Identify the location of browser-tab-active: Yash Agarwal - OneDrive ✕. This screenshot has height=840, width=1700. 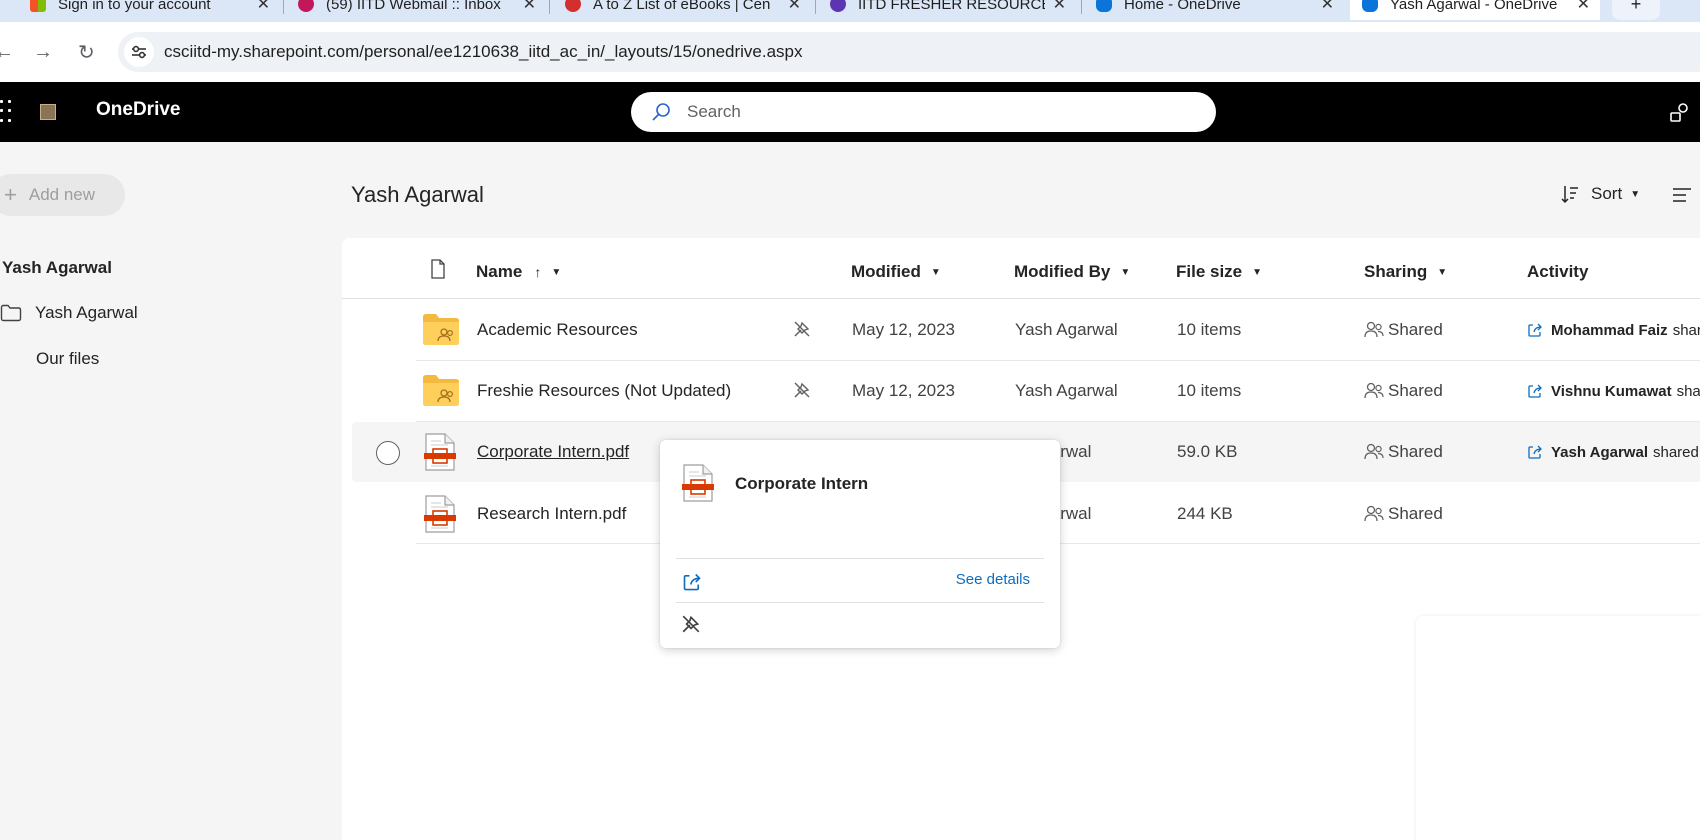
(1475, 10).